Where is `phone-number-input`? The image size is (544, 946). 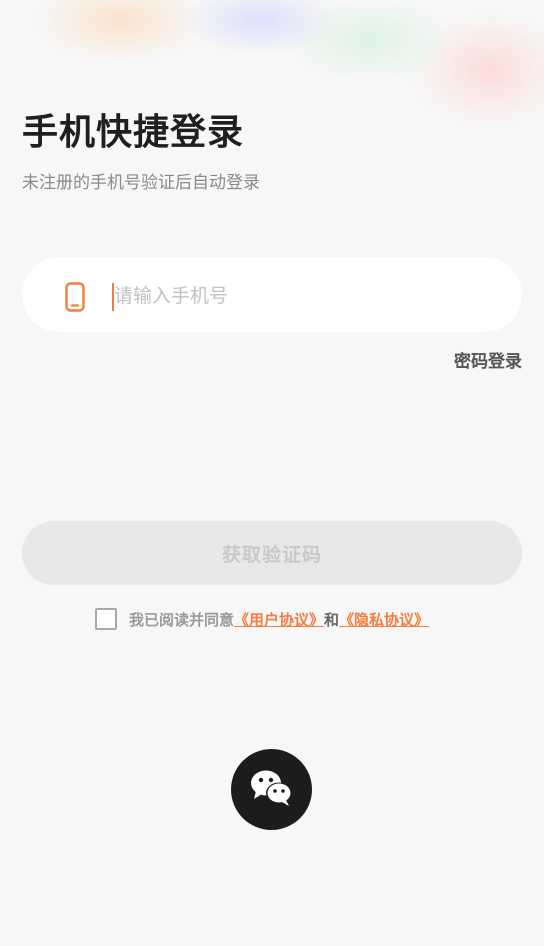 phone-number-input is located at coordinates (304, 296).